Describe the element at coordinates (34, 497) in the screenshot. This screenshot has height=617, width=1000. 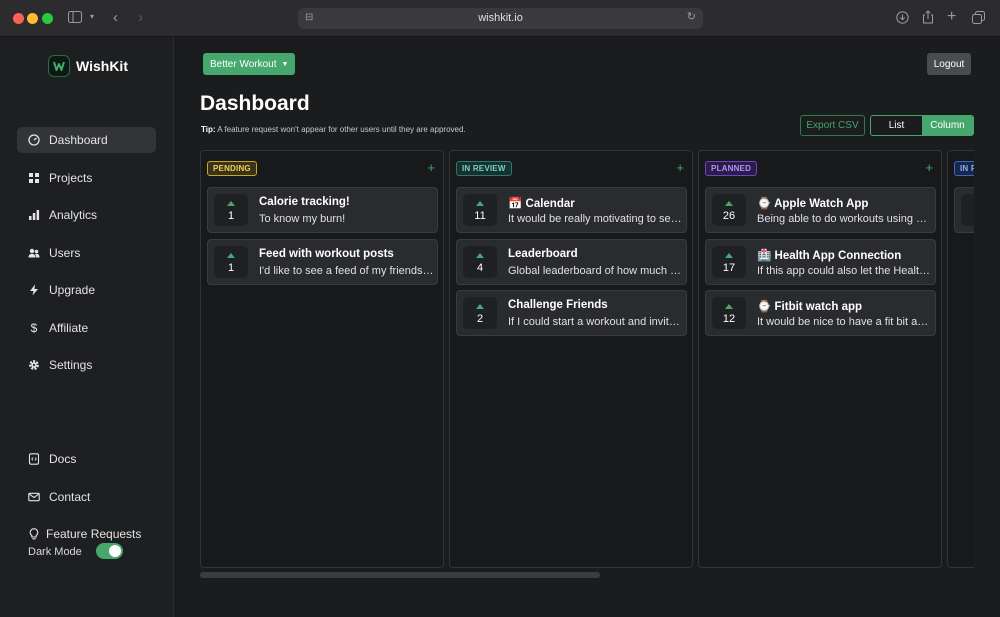
I see `mail-icon` at that location.